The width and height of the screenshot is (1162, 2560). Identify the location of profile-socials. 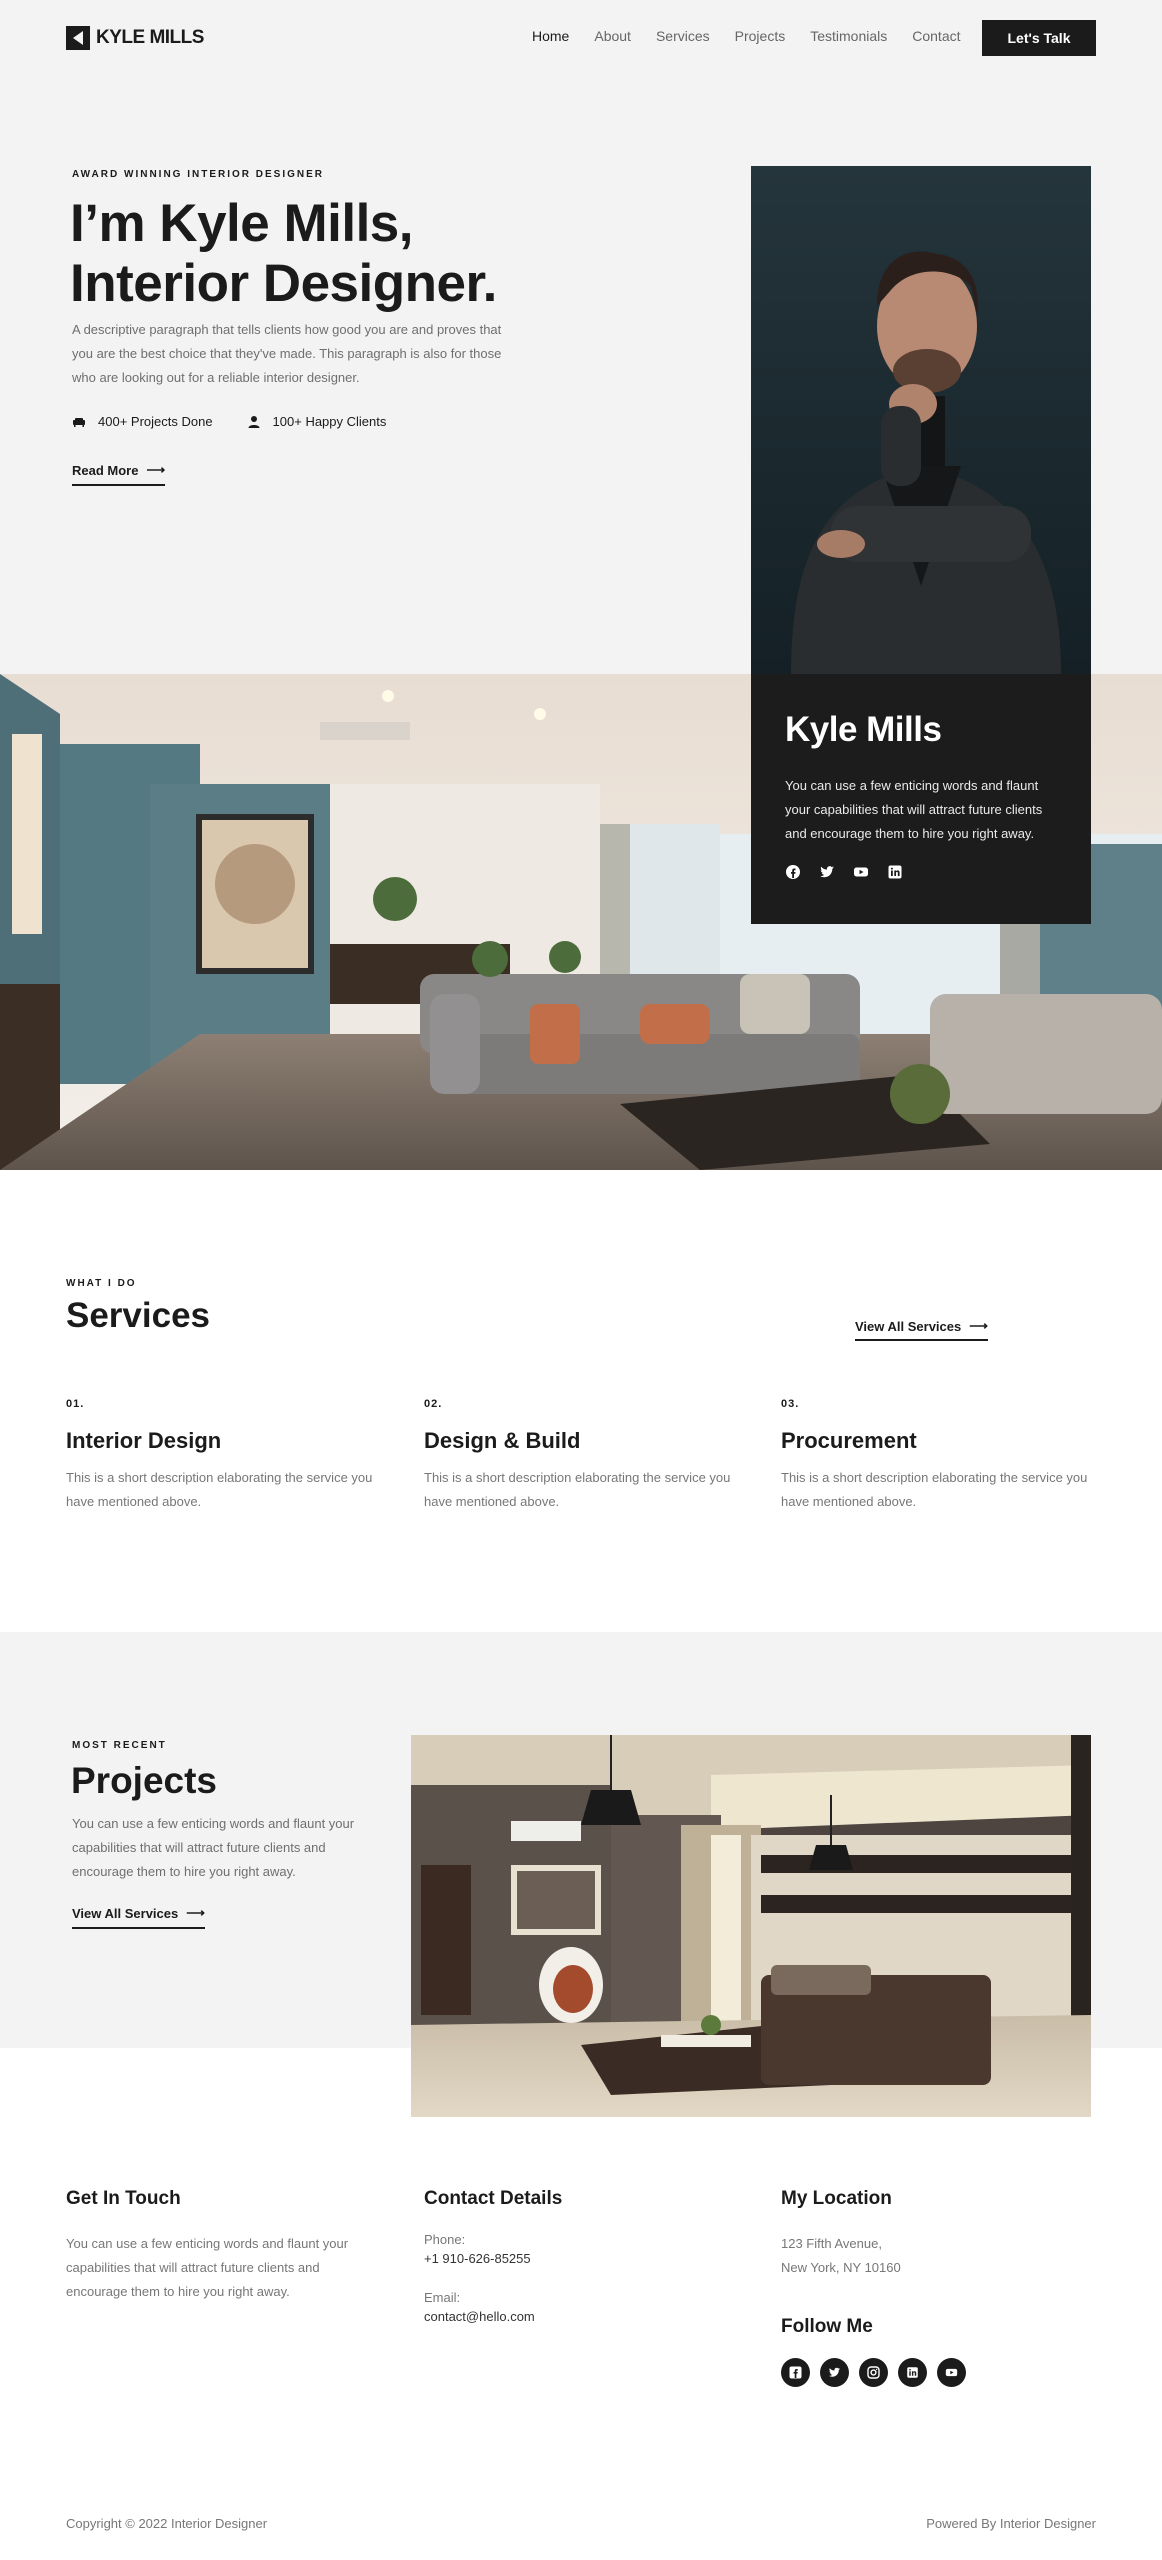
(921, 872).